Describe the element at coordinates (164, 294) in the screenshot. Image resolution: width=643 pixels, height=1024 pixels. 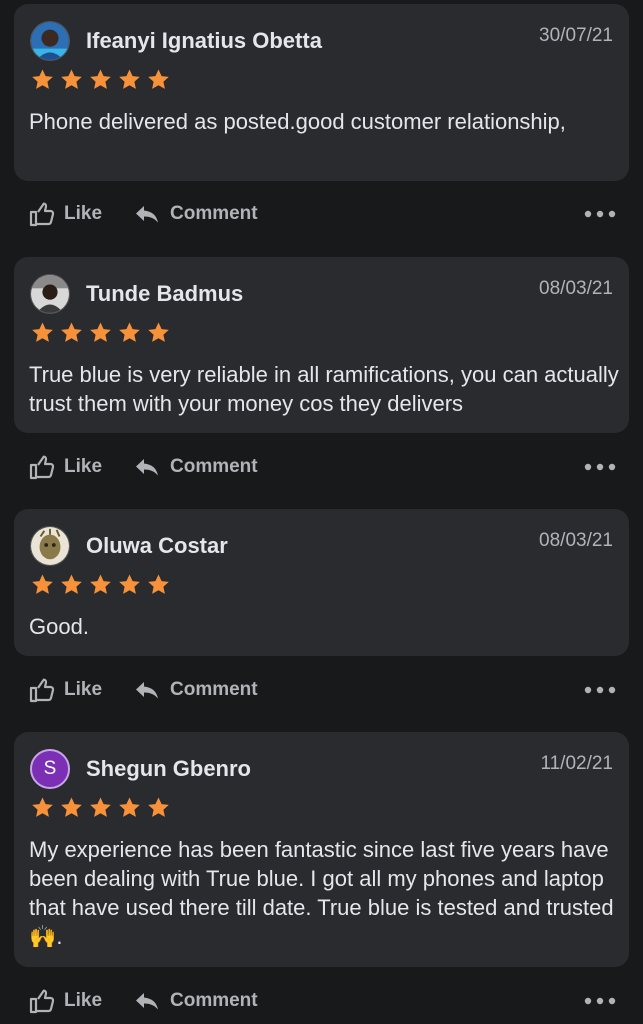
I see `reviewer-name: Tunde Badmus` at that location.